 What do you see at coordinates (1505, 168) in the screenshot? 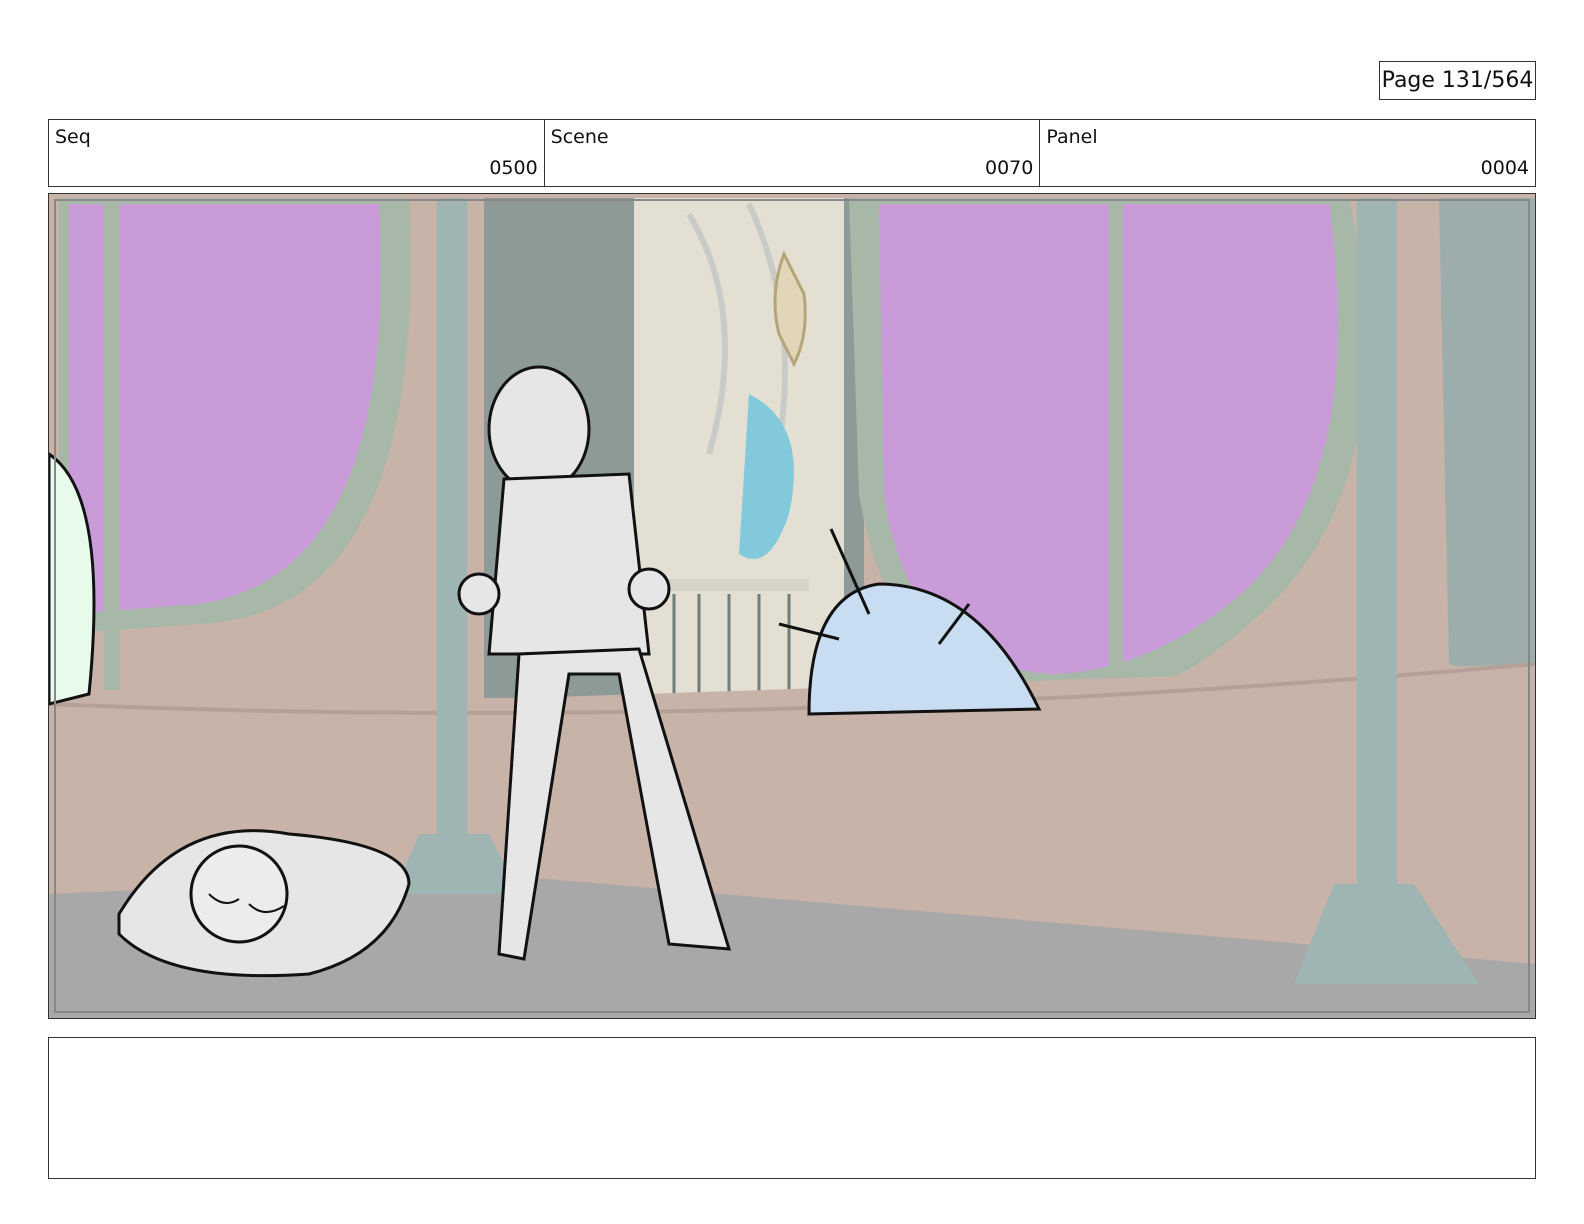
I see `panel-value: 0004` at bounding box center [1505, 168].